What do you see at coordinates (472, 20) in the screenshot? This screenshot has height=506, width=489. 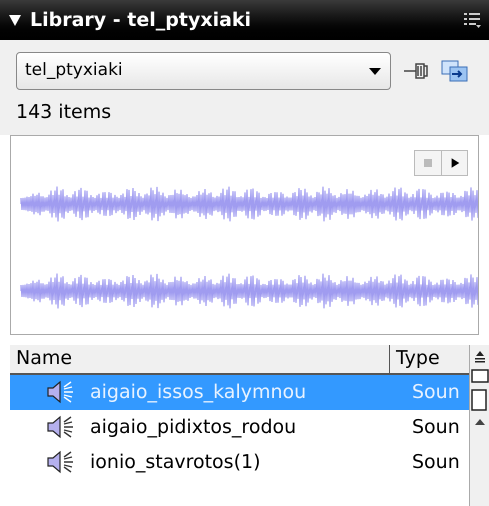 I see `menu-icon` at bounding box center [472, 20].